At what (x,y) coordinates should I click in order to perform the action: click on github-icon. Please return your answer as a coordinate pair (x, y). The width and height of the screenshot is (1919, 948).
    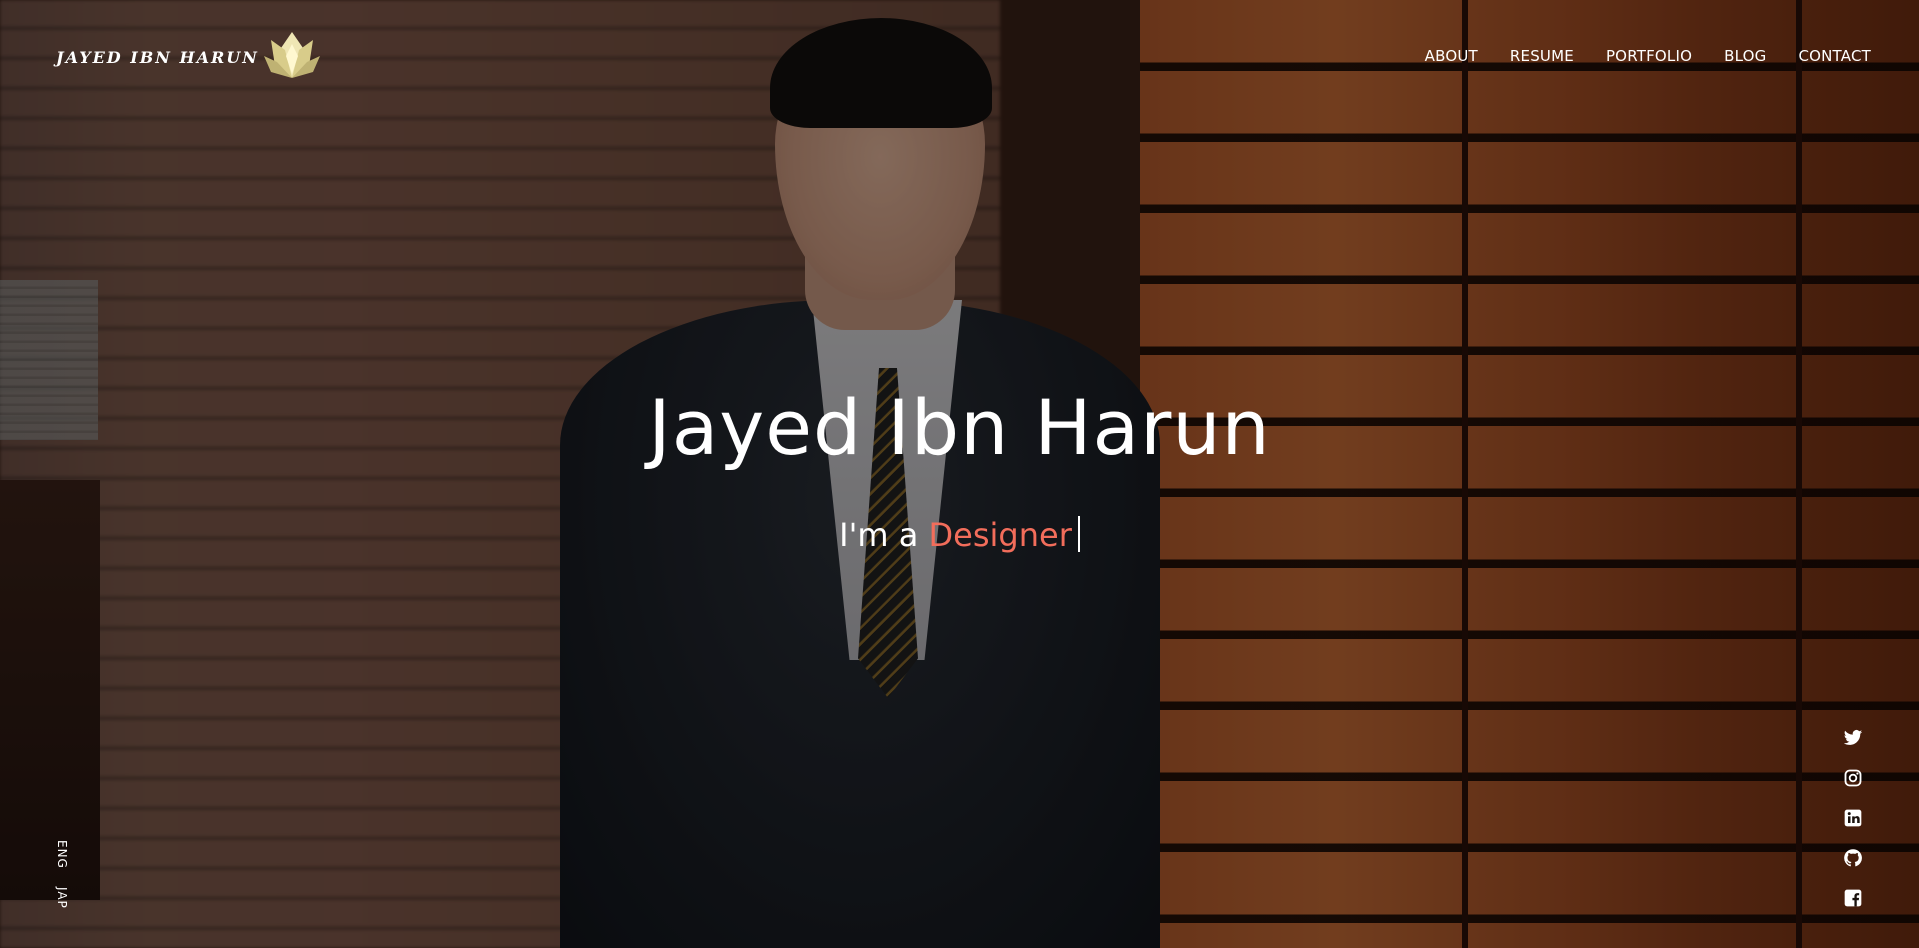
    Looking at the image, I should click on (1853, 858).